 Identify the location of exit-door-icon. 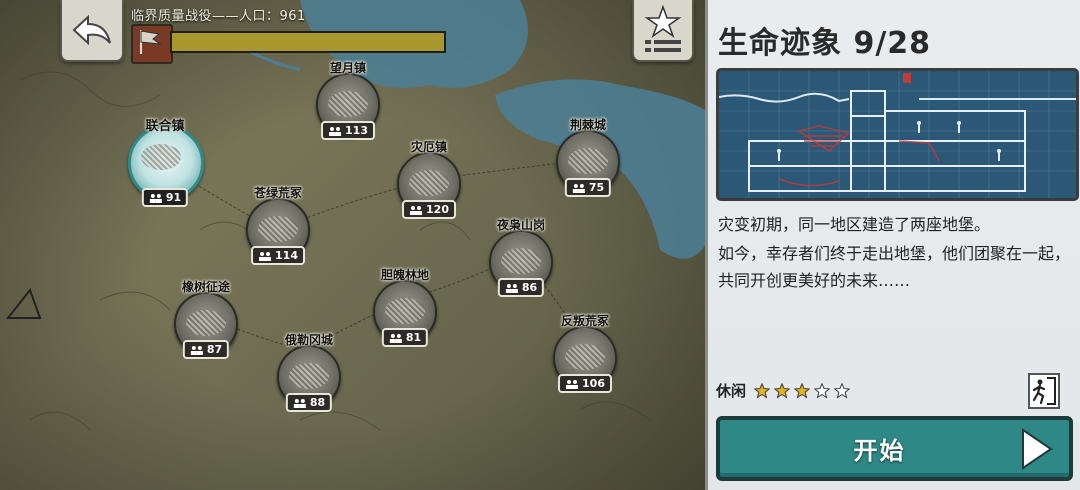
(1044, 391).